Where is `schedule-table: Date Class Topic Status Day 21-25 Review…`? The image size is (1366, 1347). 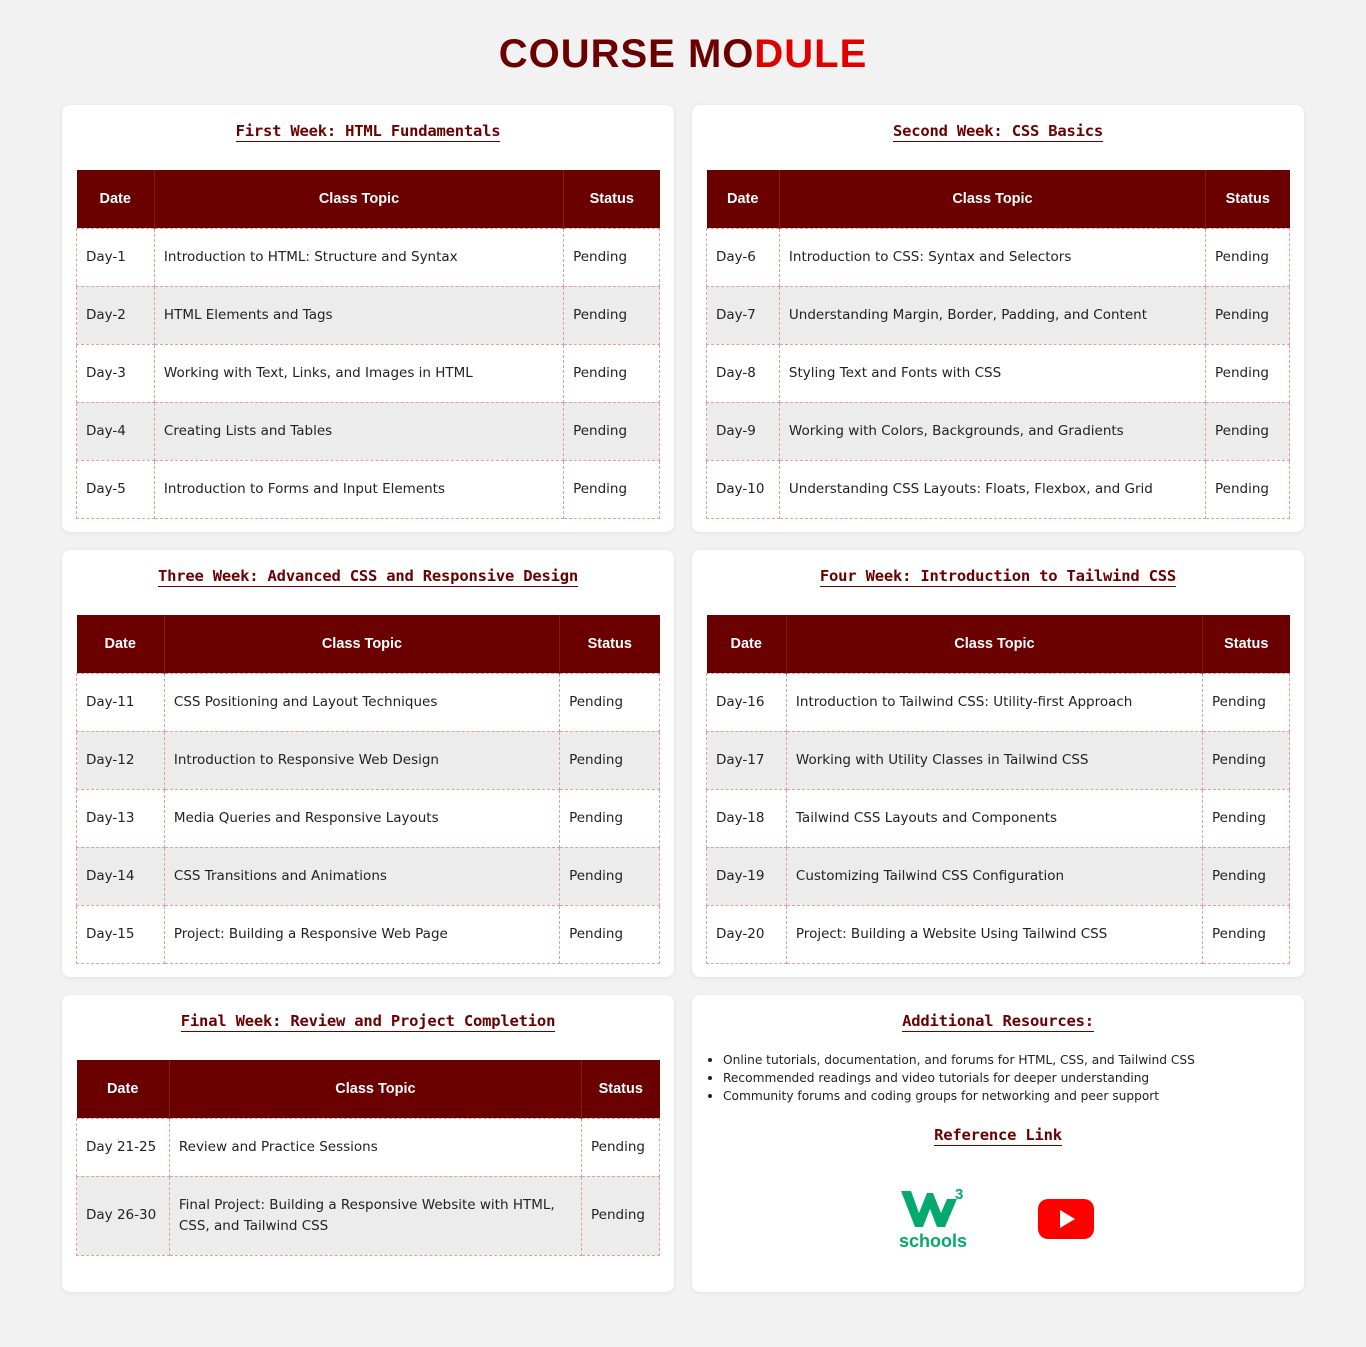
schedule-table: Date Class Topic Status Day 21-25 Review… is located at coordinates (368, 1158).